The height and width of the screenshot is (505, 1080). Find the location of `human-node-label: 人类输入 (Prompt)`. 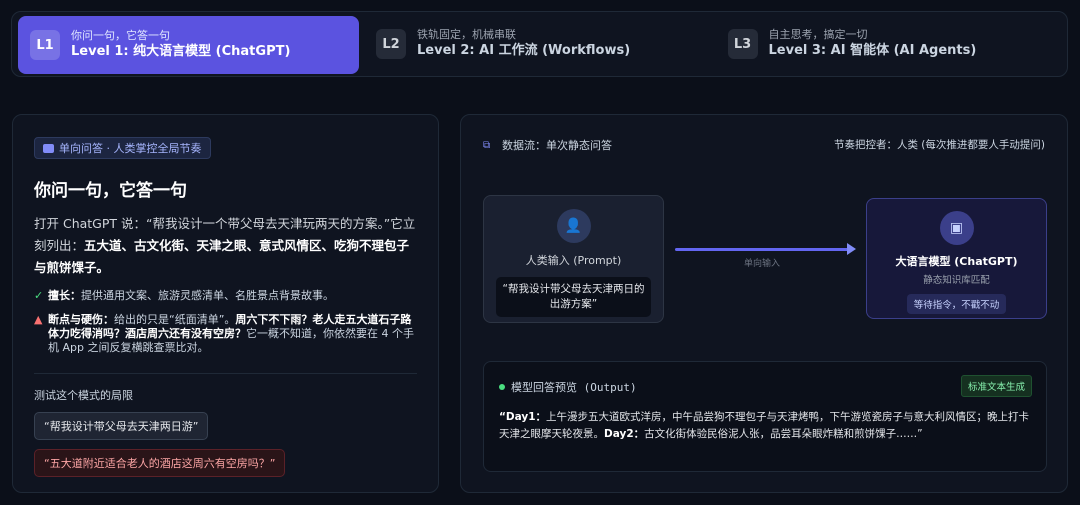

human-node-label: 人类输入 (Prompt) is located at coordinates (573, 260).